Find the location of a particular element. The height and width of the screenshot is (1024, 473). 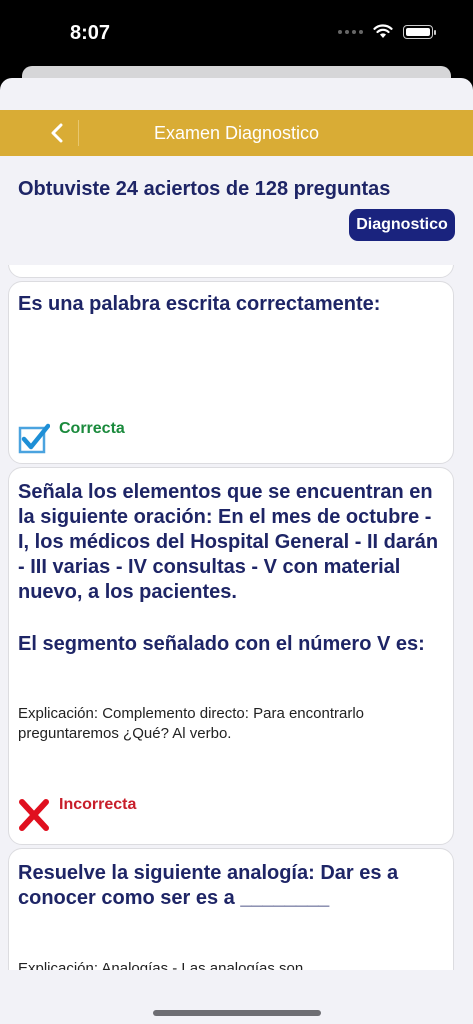

status-time: 8:07 is located at coordinates (90, 33).